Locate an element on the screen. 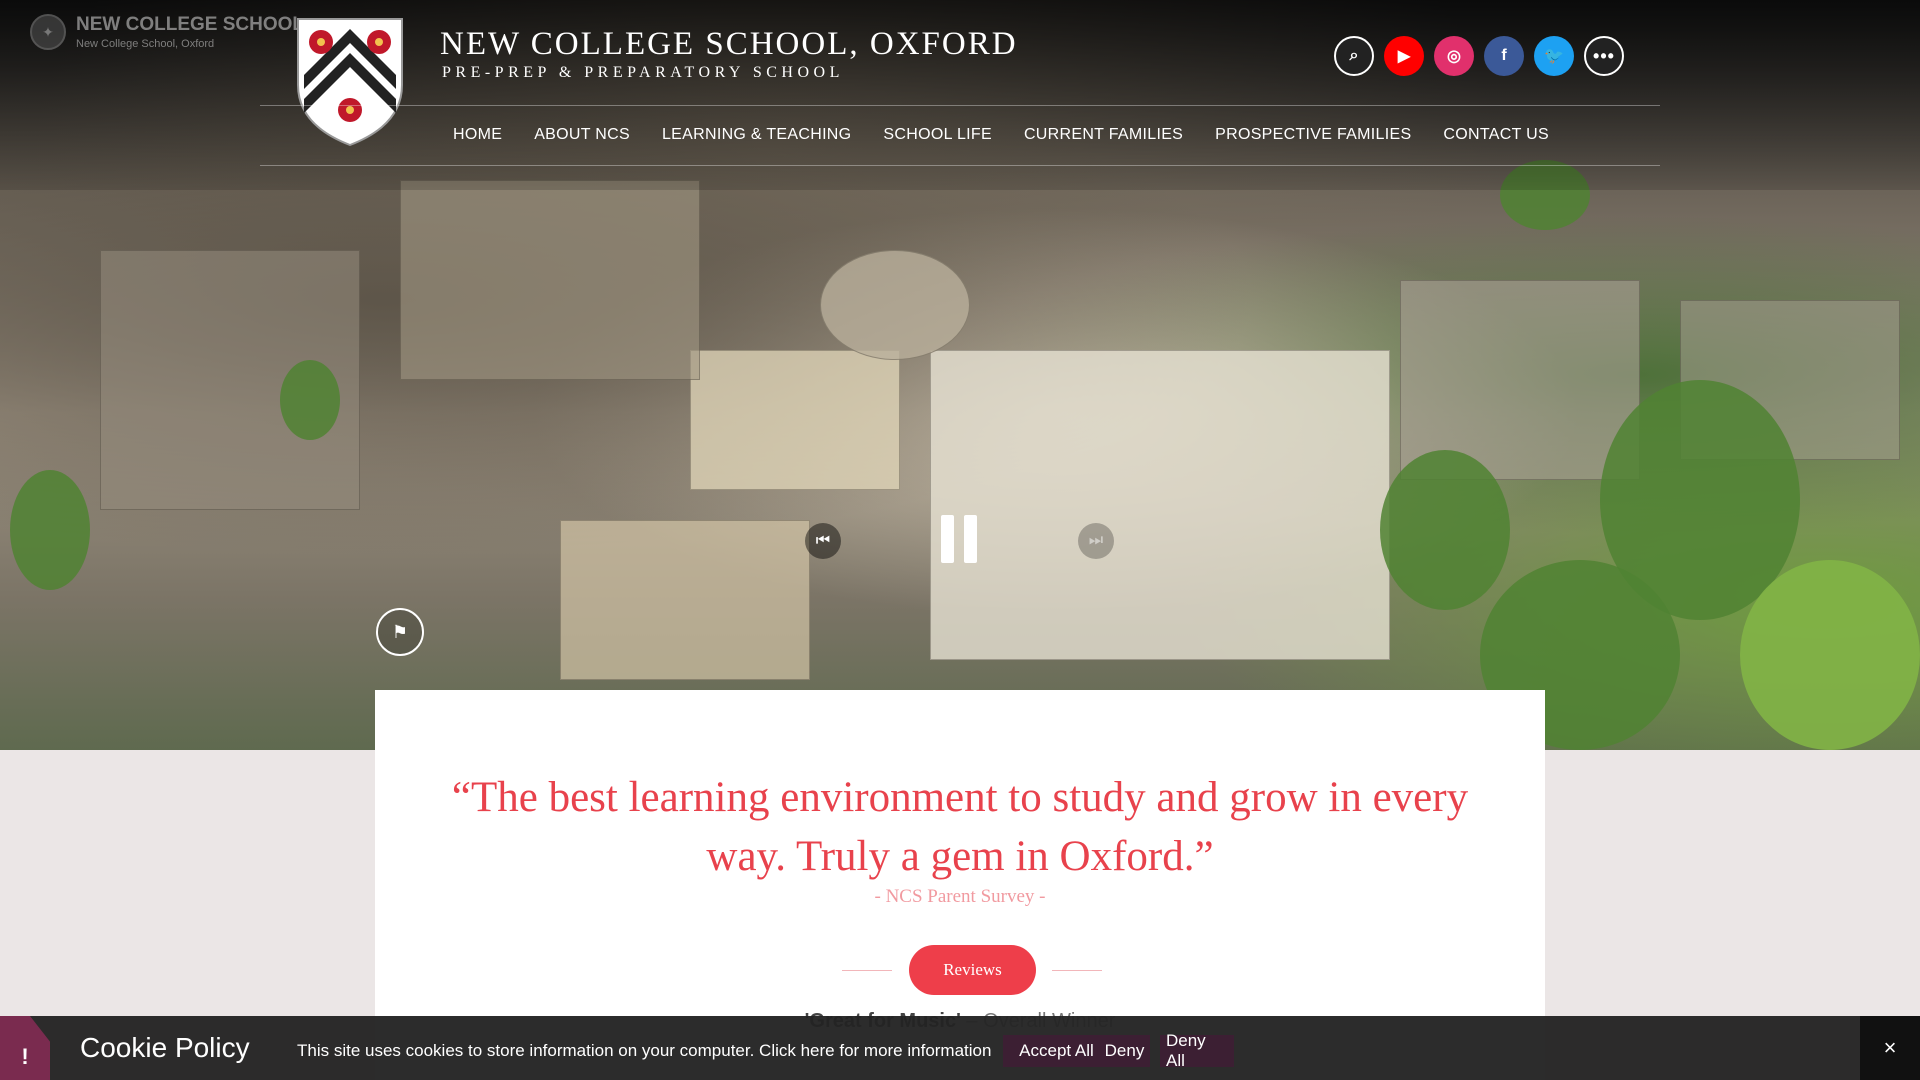 The width and height of the screenshot is (1920, 1080). close-icon: × is located at coordinates (1890, 1048).